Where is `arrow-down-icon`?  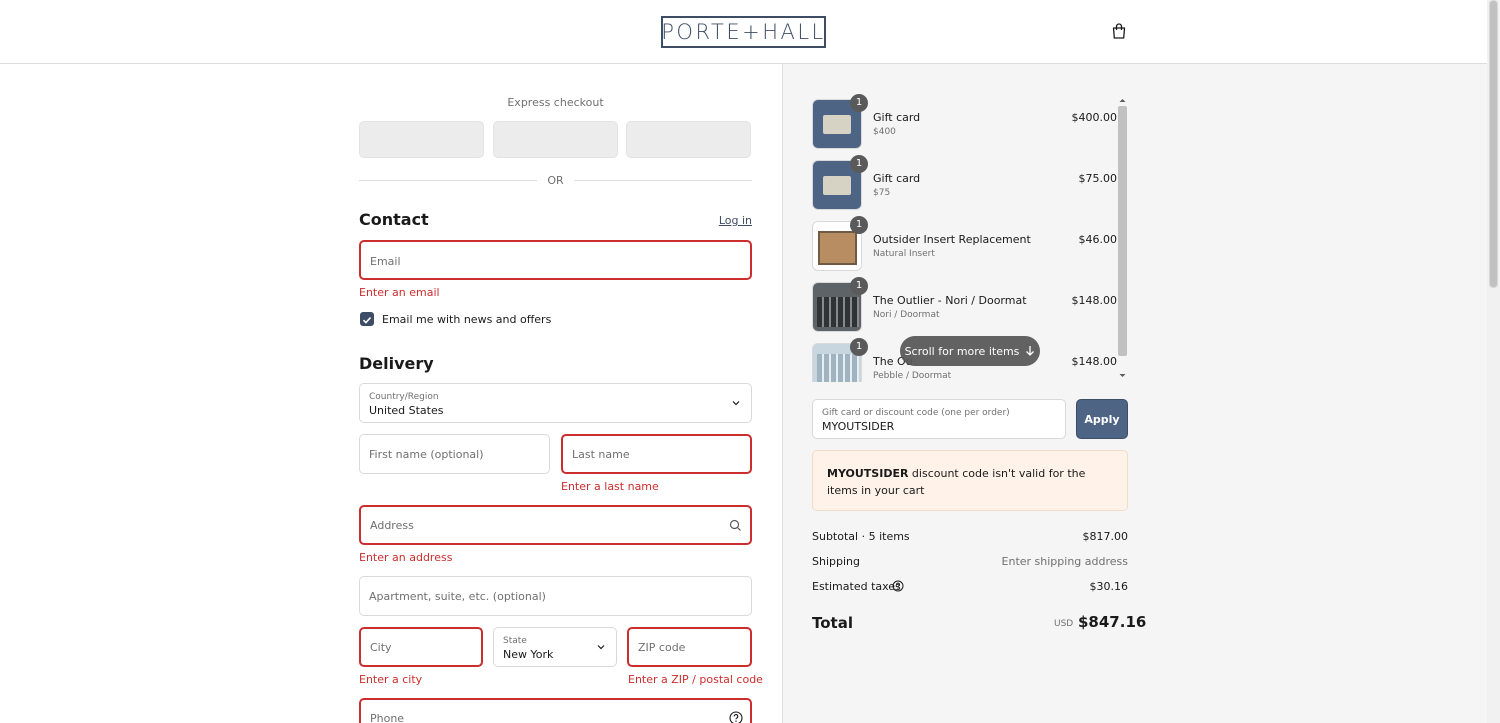 arrow-down-icon is located at coordinates (1030, 351).